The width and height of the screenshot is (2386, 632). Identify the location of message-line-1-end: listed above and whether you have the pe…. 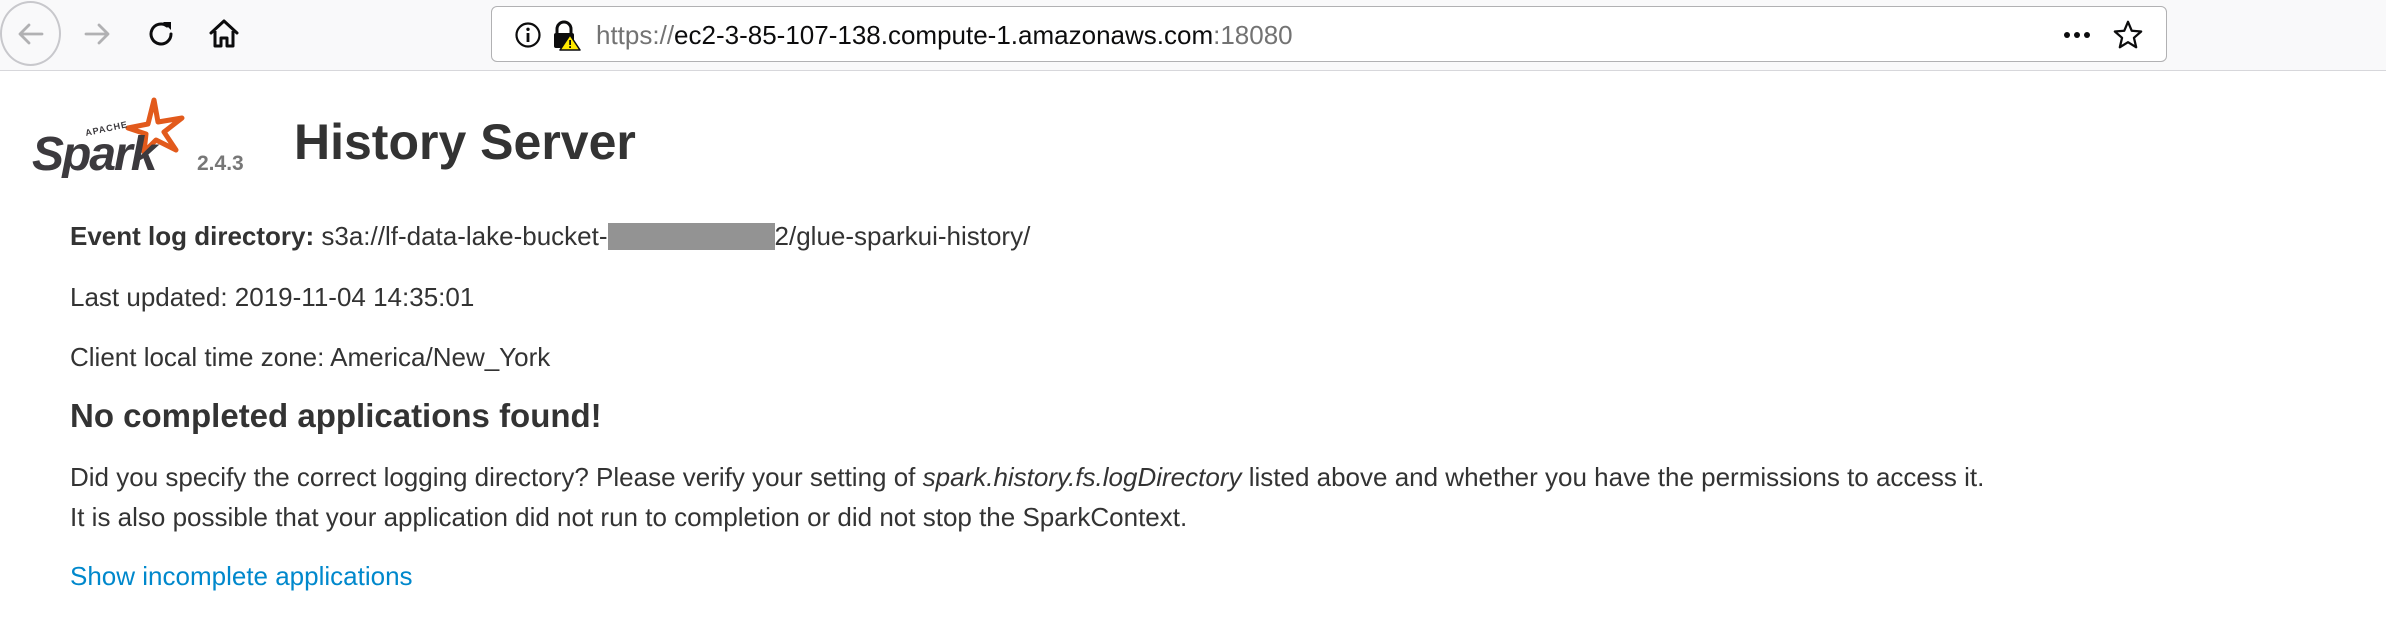
(1613, 477).